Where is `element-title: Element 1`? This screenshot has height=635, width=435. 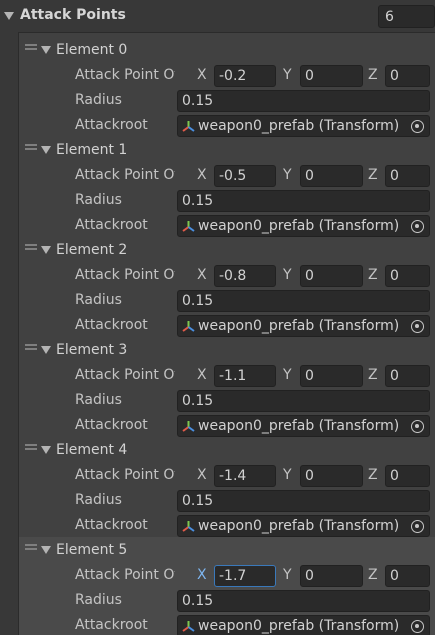
element-title: Element 1 is located at coordinates (91, 150).